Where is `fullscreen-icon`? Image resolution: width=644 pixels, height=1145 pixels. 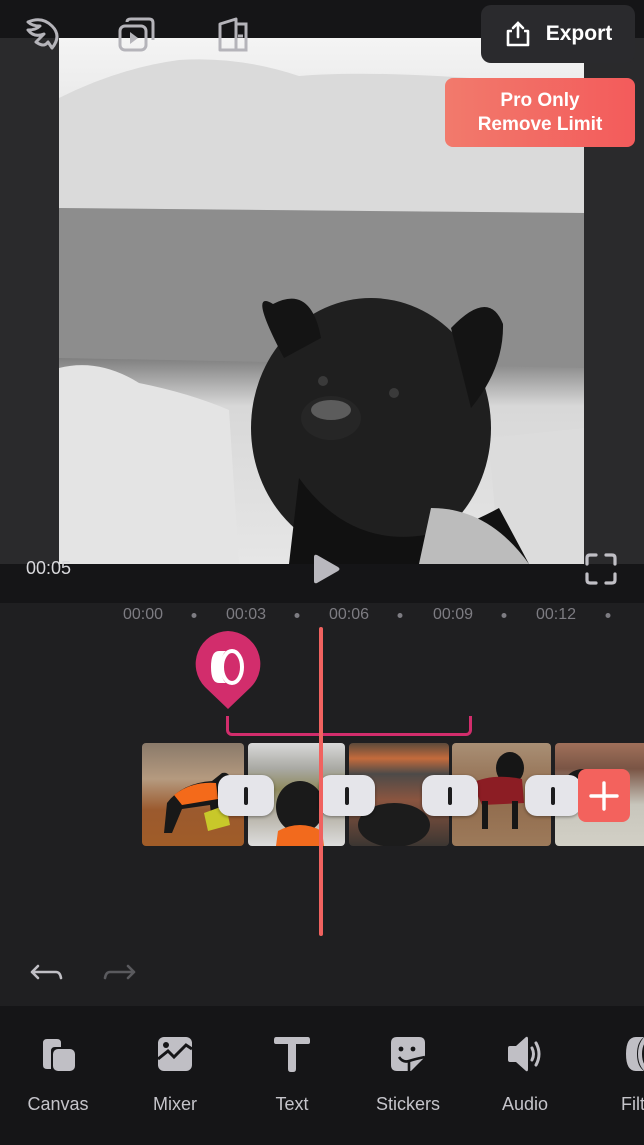
fullscreen-icon is located at coordinates (601, 569).